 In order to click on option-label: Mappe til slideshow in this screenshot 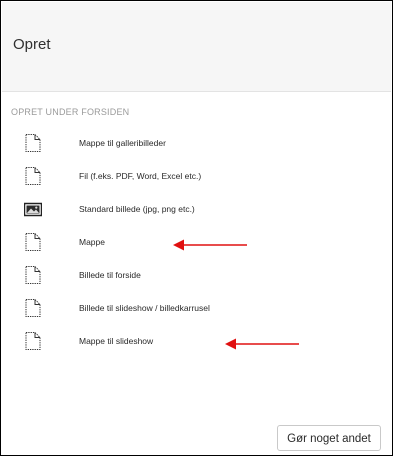, I will do `click(116, 341)`.